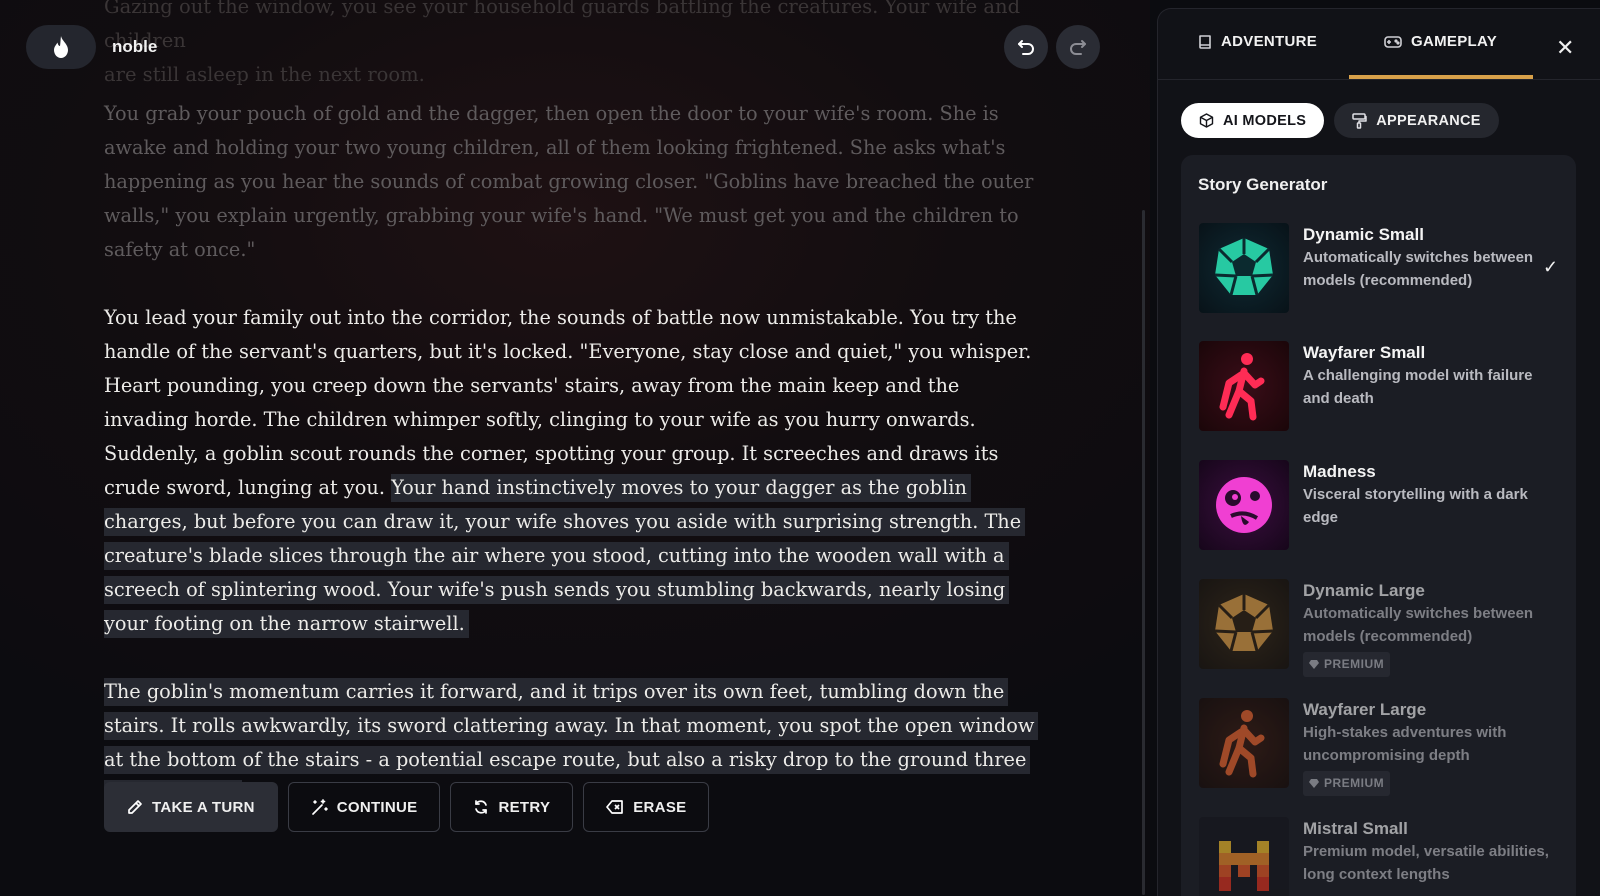 The height and width of the screenshot is (896, 1600). Describe the element at coordinates (1143, 552) in the screenshot. I see `story-scrollbar` at that location.